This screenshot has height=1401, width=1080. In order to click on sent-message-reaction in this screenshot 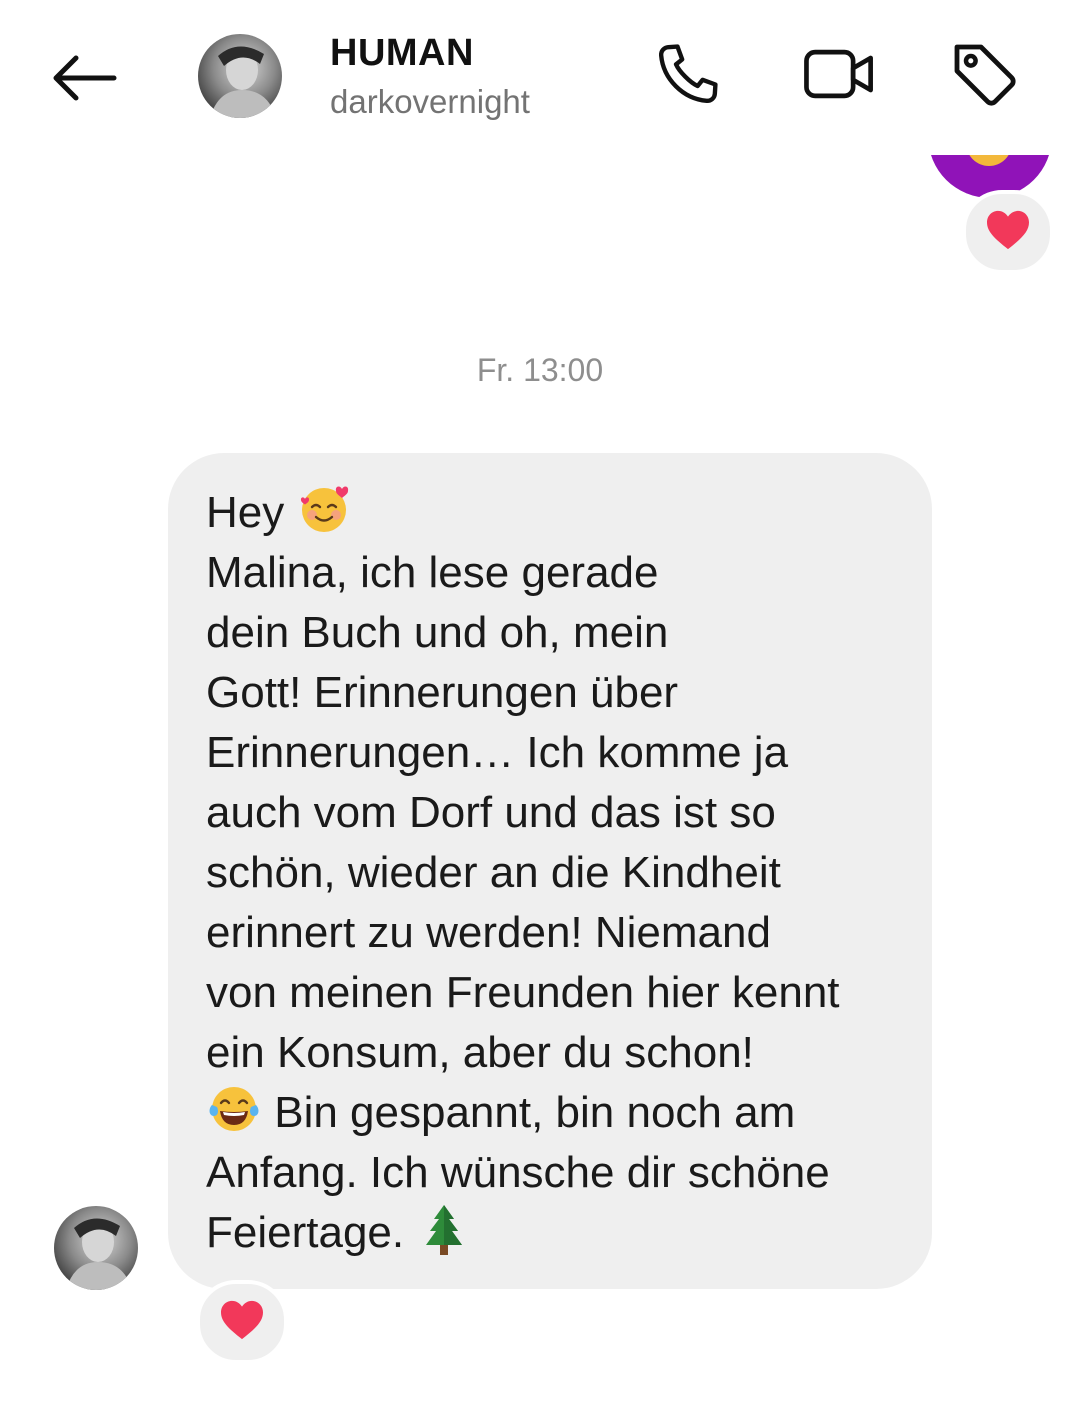, I will do `click(1008, 232)`.